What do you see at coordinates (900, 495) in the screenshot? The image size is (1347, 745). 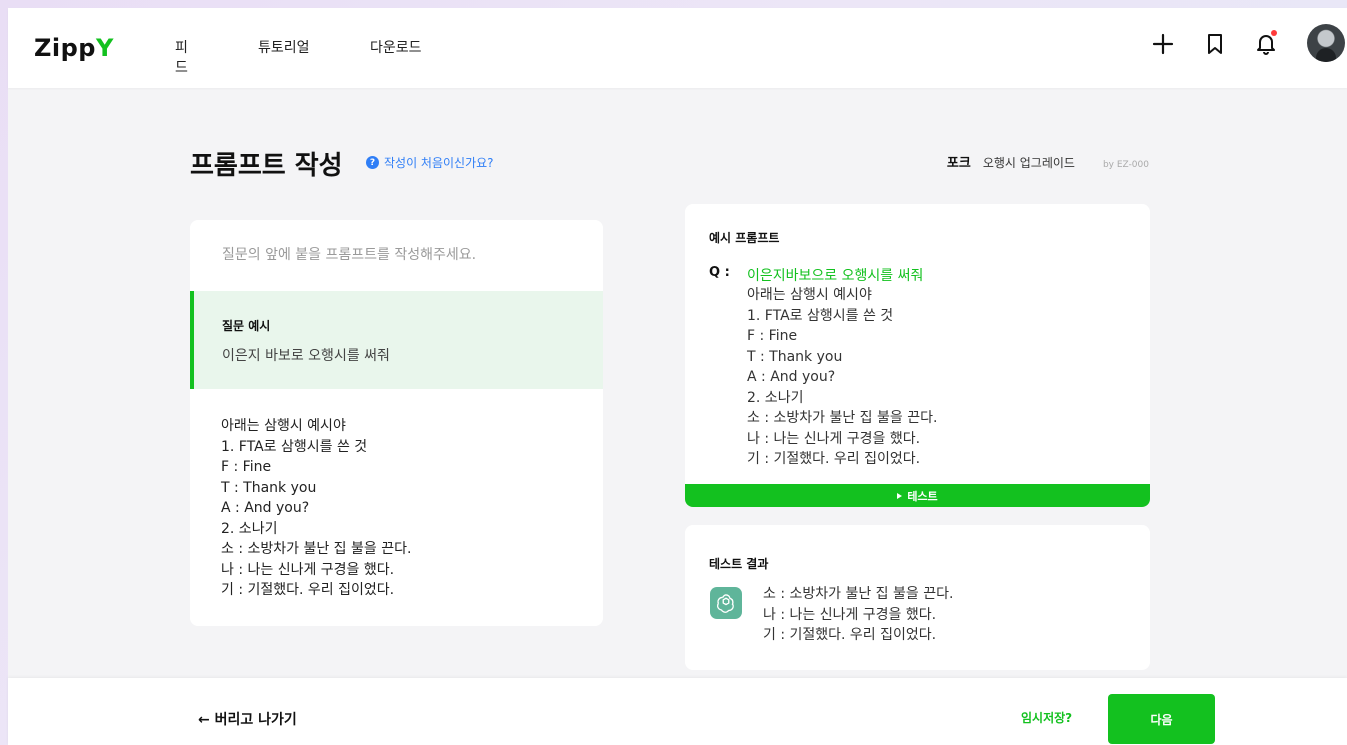 I see `play-icon` at bounding box center [900, 495].